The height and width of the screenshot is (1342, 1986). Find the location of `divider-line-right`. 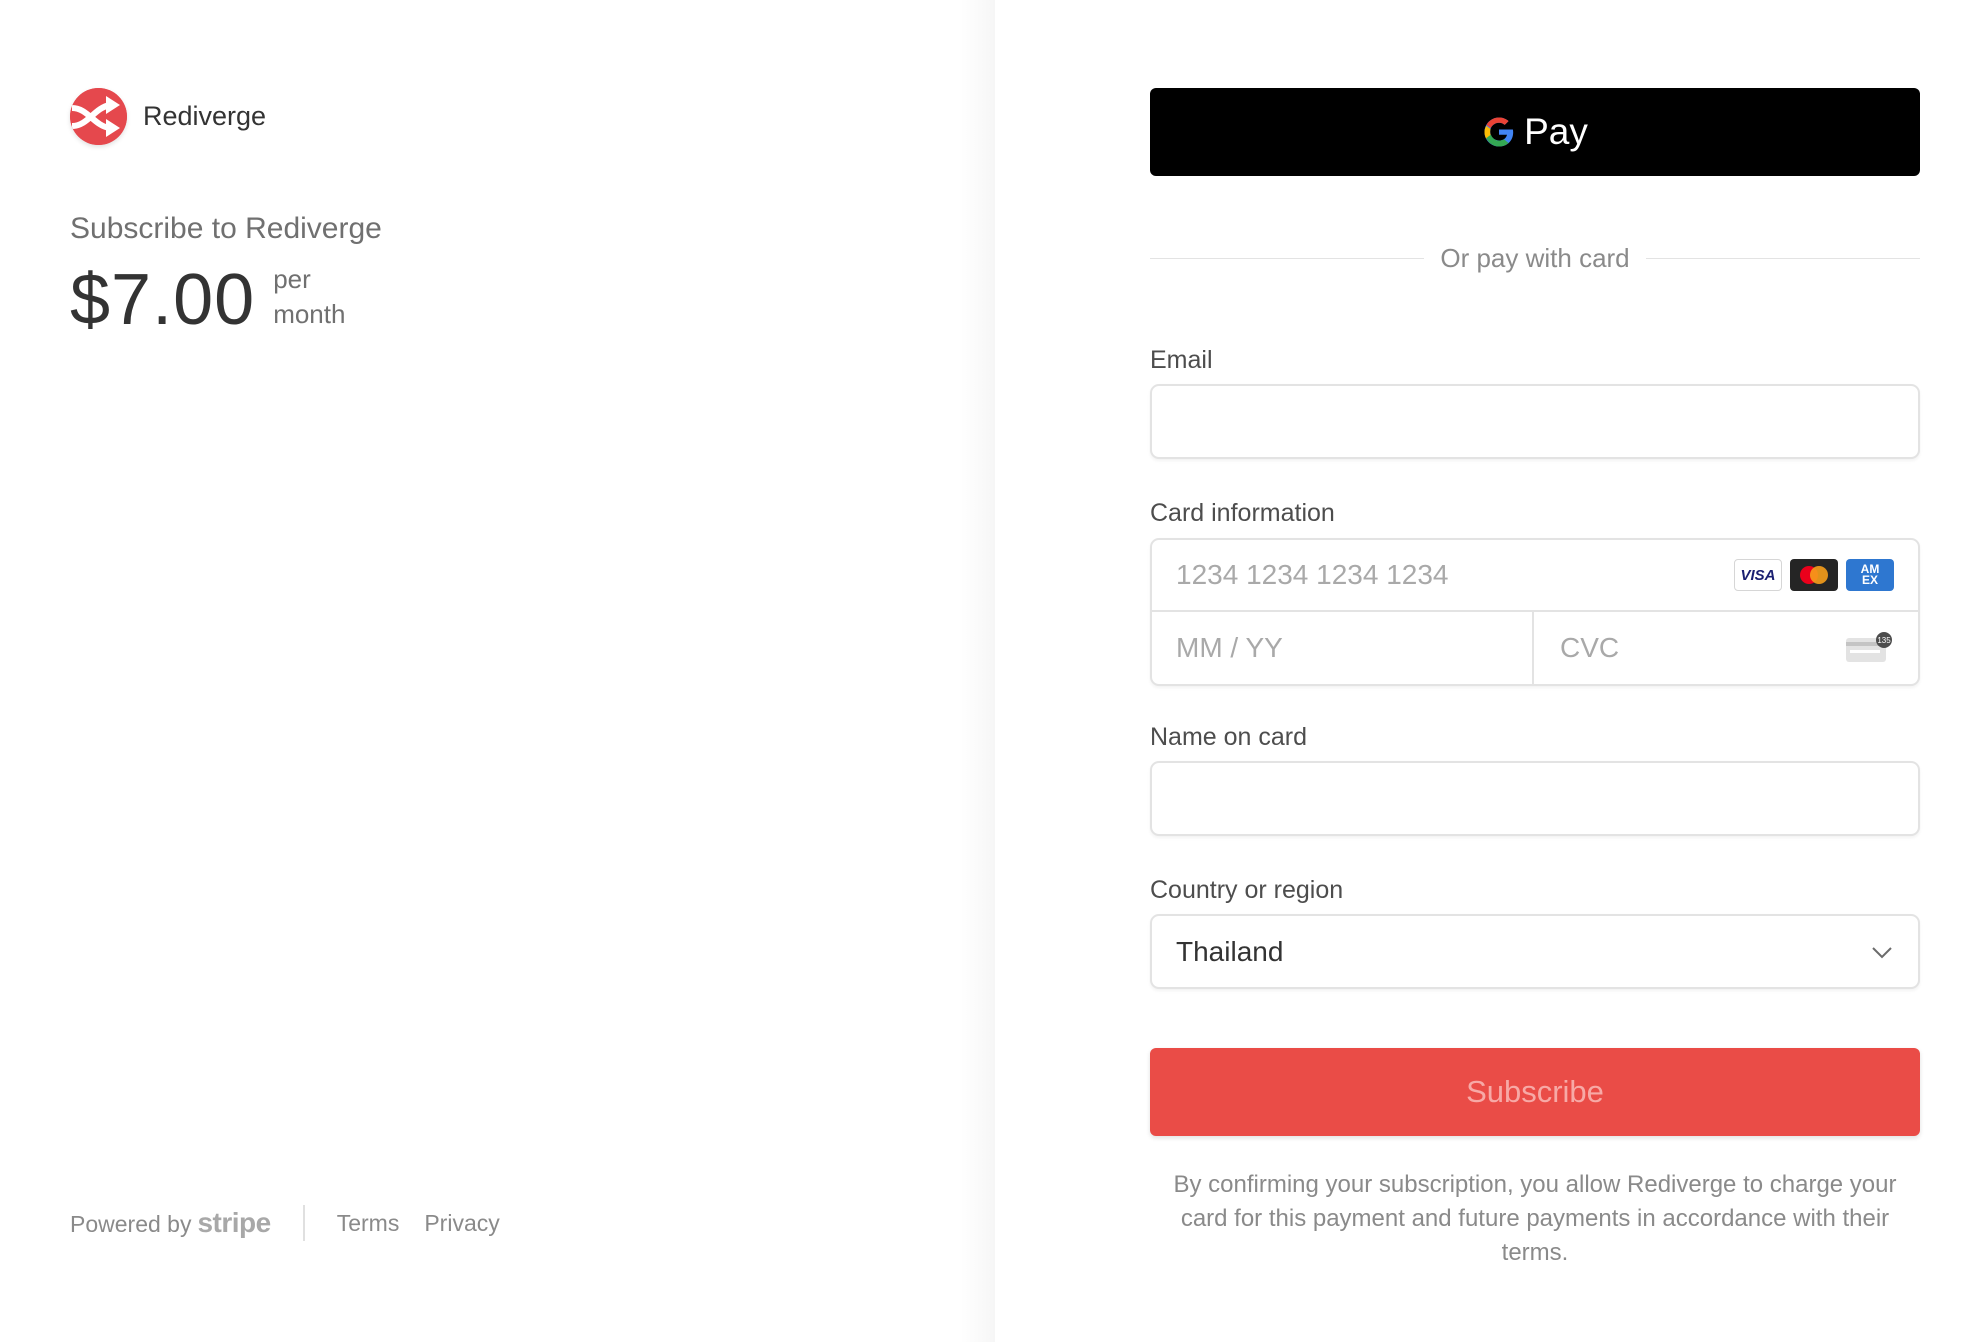

divider-line-right is located at coordinates (1783, 258).